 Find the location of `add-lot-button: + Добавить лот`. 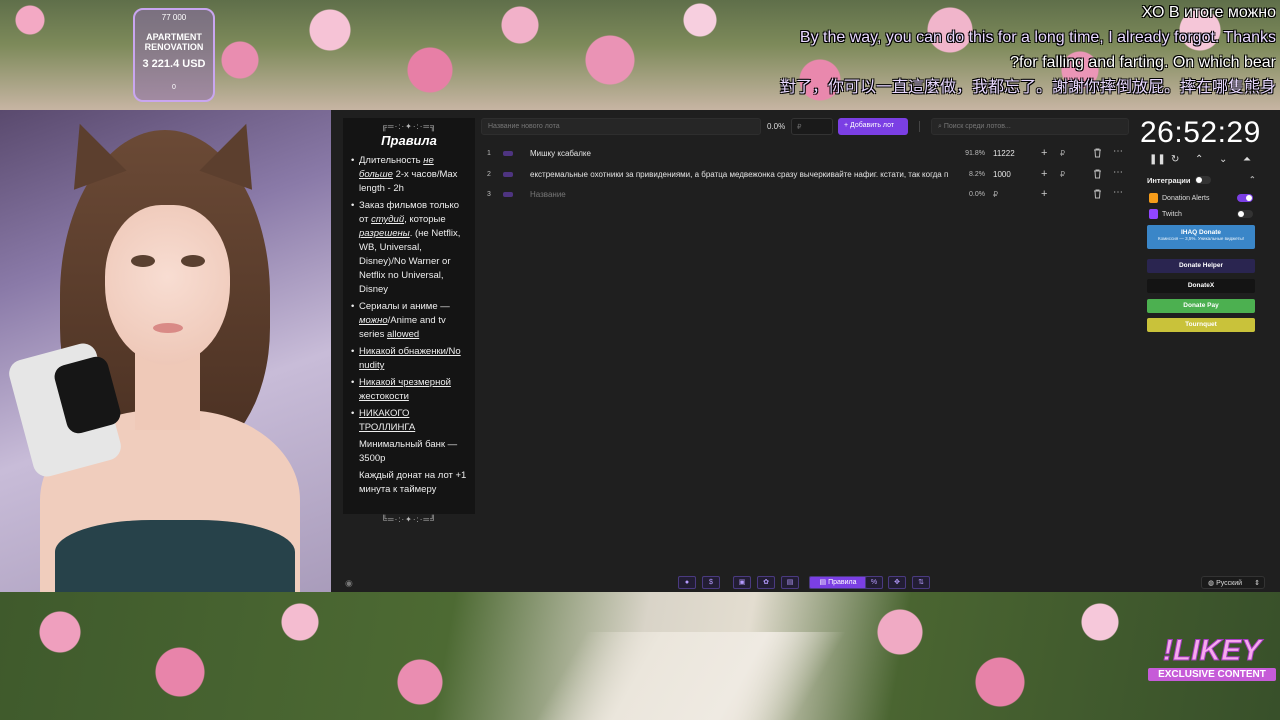

add-lot-button: + Добавить лот is located at coordinates (873, 126).